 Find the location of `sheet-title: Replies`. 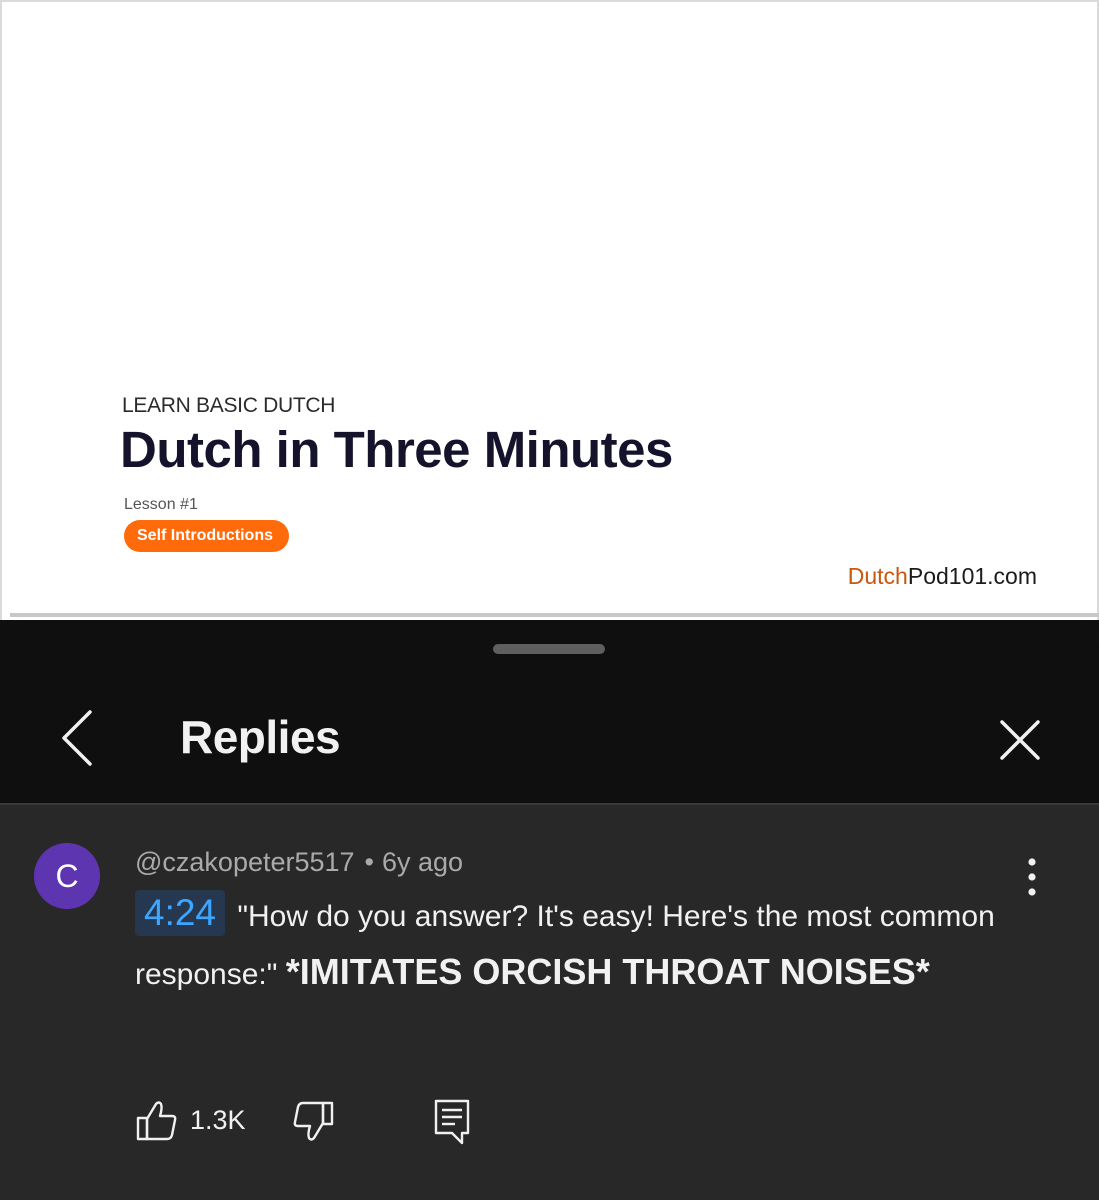

sheet-title: Replies is located at coordinates (260, 737).